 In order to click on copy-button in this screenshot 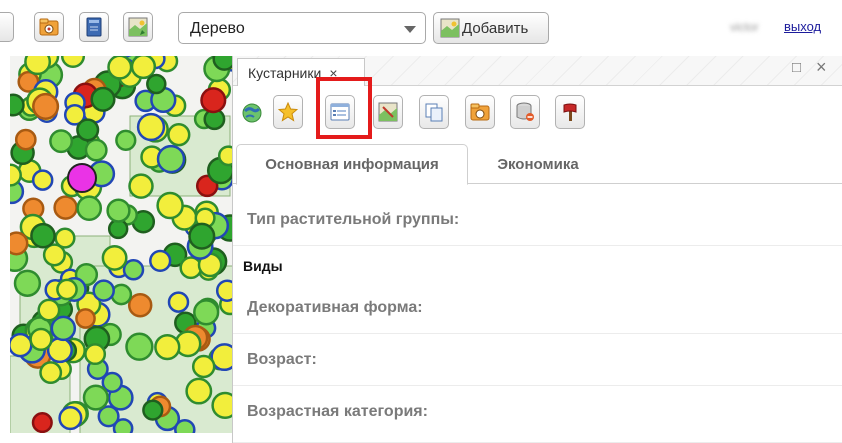, I will do `click(434, 112)`.